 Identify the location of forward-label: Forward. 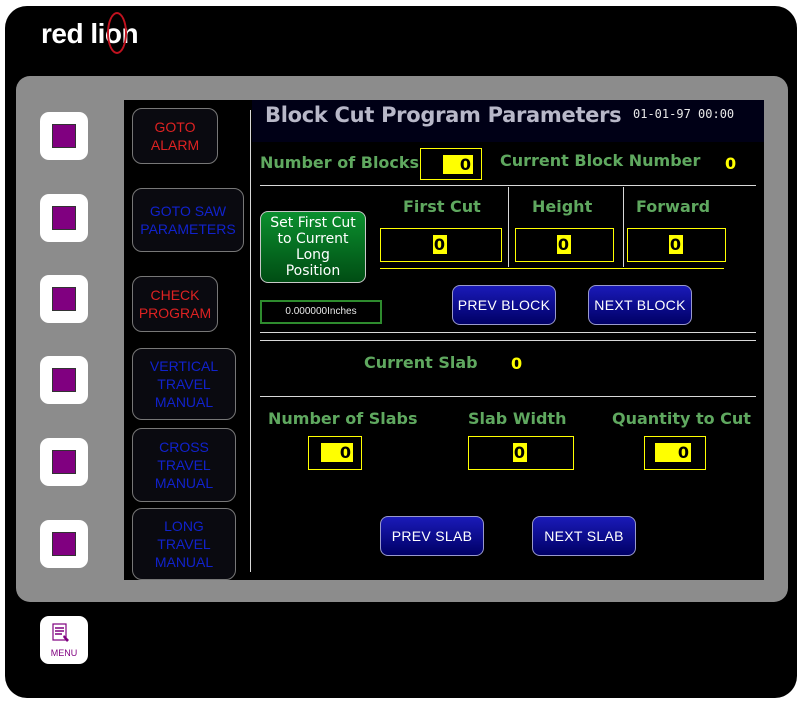
(673, 206).